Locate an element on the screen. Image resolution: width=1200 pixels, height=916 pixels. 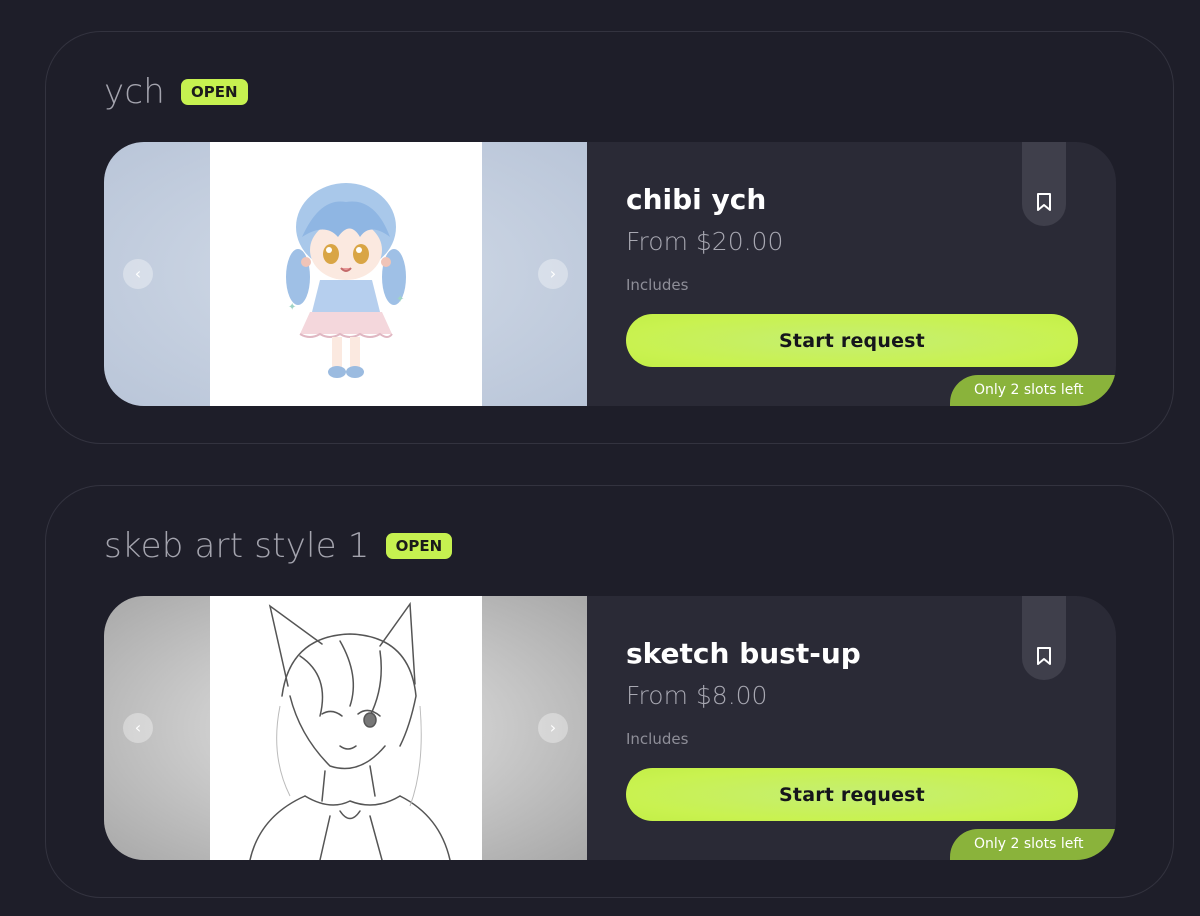
section-title: skeb art style 1 is located at coordinates (237, 546).